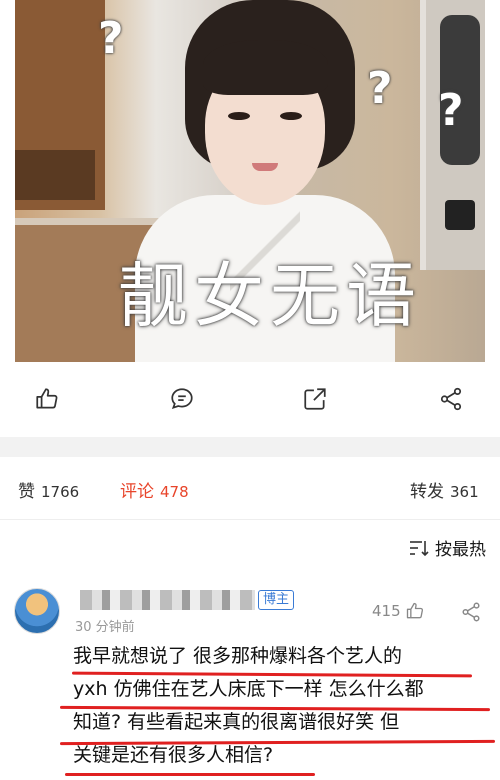 The image size is (500, 780). I want to click on section-divider, so click(250, 447).